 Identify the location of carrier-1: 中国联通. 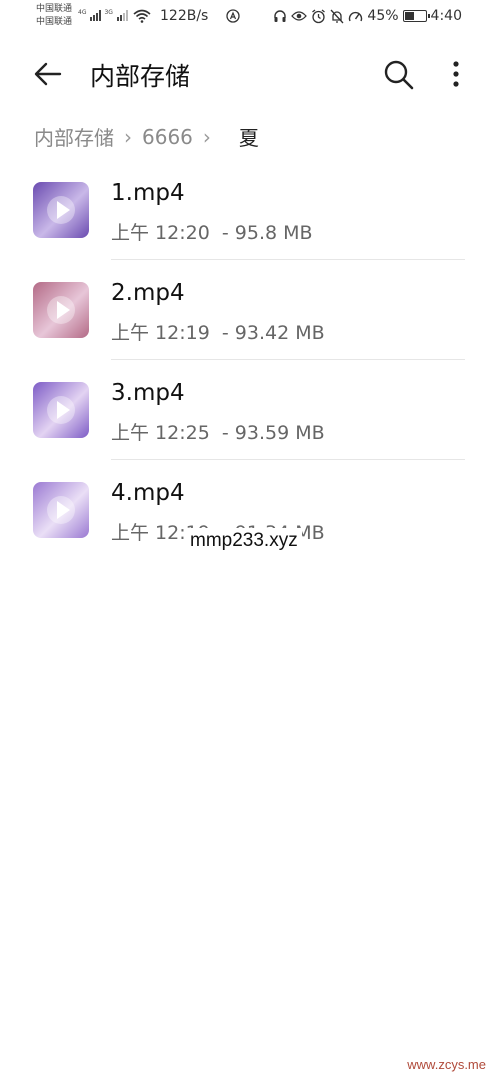
(54, 9).